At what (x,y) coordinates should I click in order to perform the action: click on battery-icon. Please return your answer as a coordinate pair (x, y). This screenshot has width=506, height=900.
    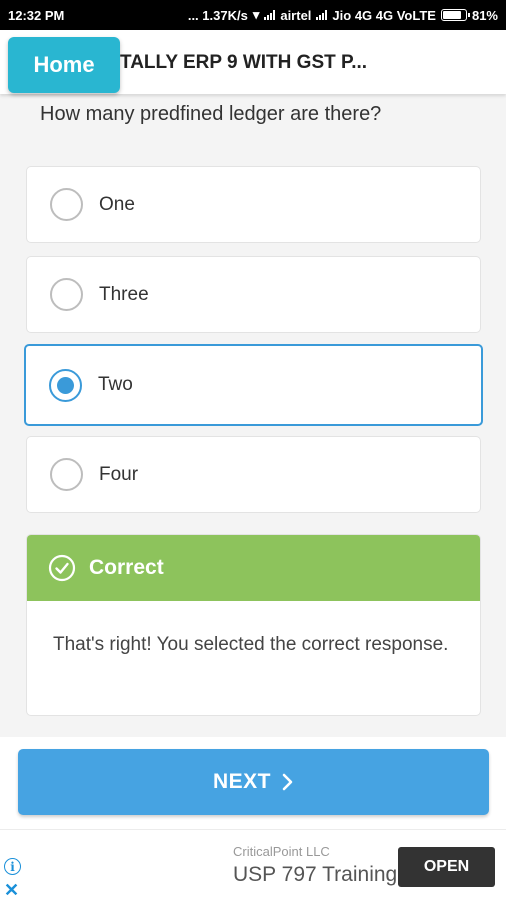
    Looking at the image, I should click on (455, 15).